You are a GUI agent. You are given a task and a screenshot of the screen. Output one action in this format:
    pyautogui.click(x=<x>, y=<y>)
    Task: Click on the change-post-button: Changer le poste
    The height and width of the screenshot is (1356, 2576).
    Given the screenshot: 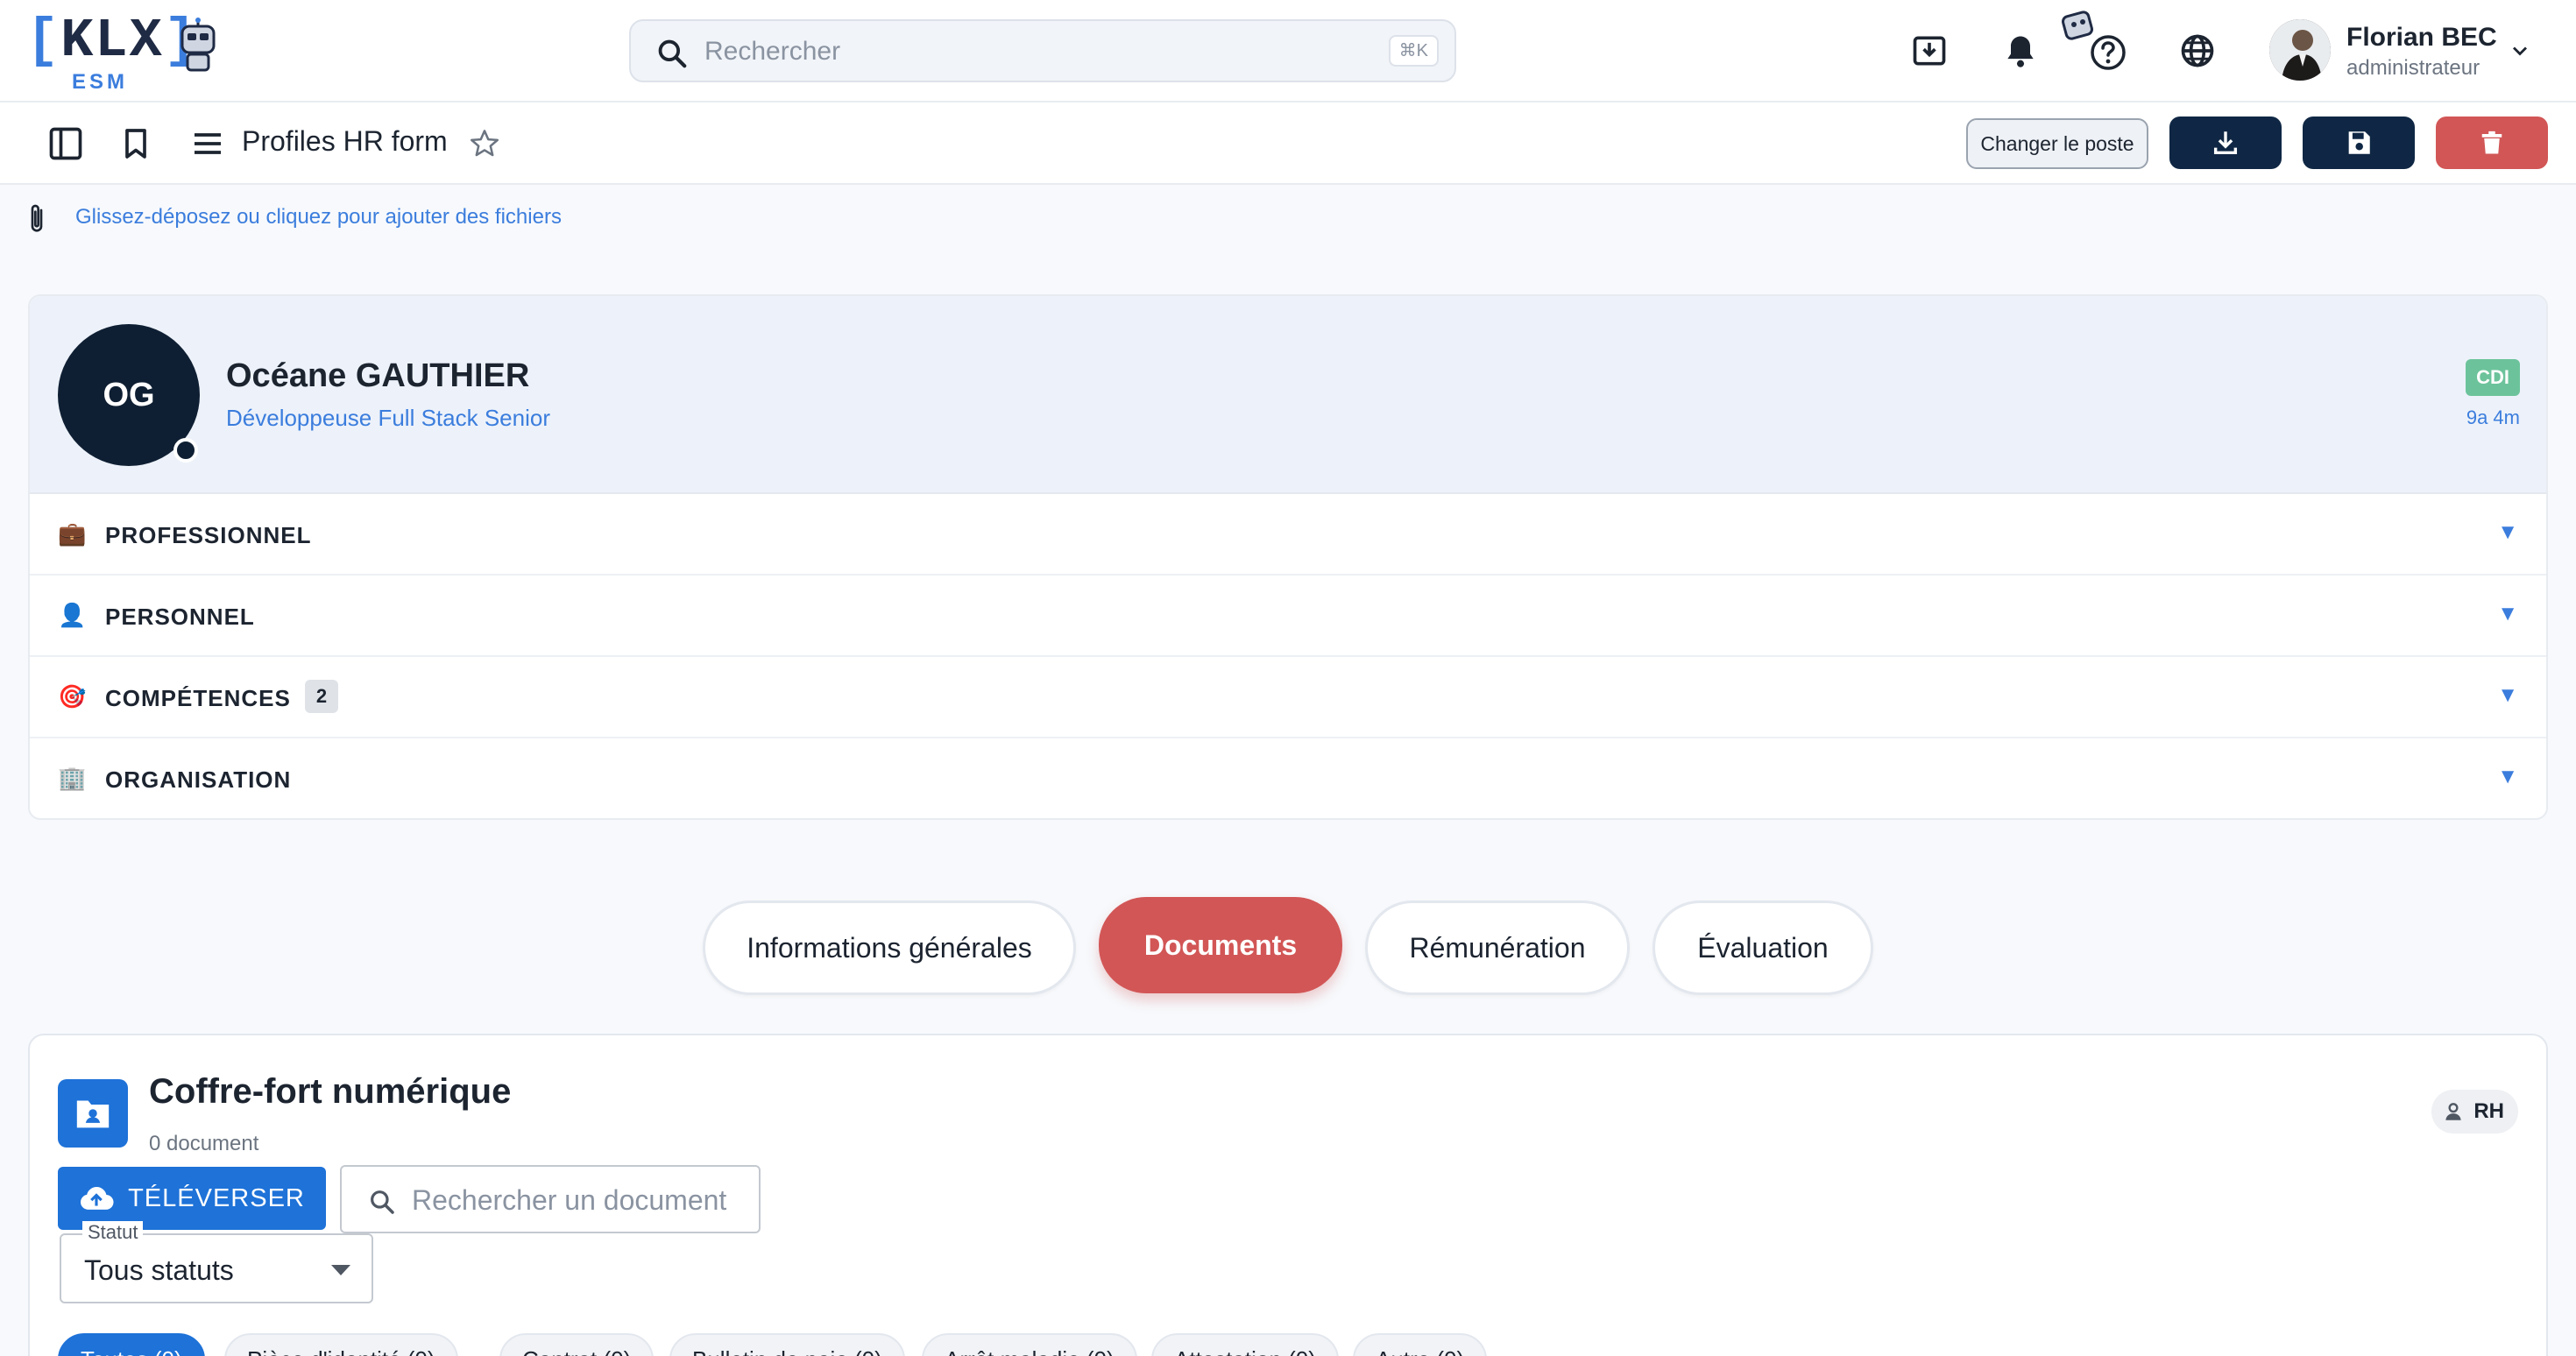 What is the action you would take?
    pyautogui.click(x=2057, y=143)
    